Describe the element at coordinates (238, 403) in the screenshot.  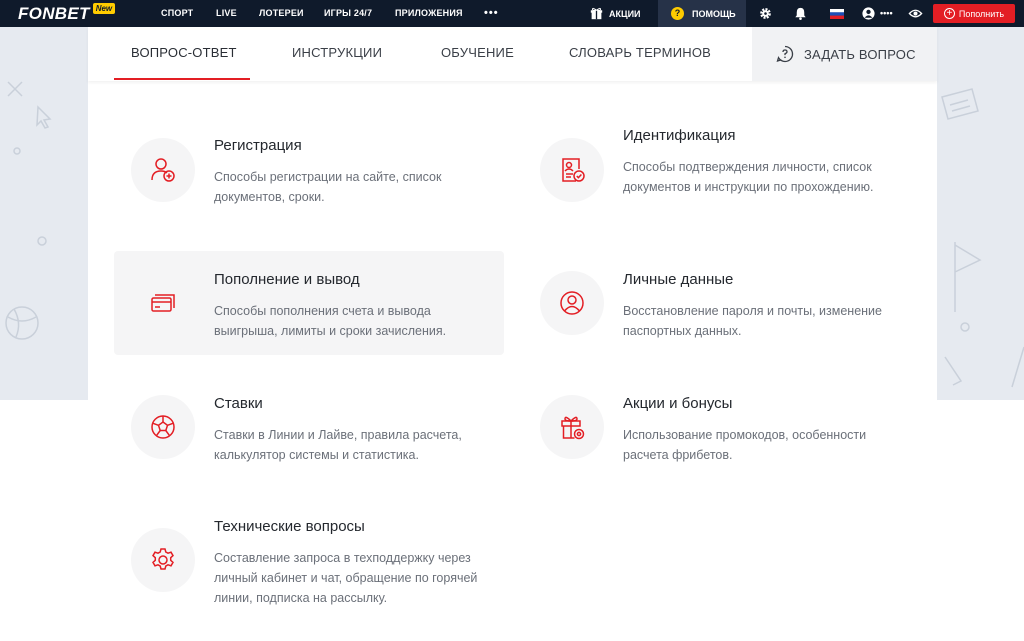
I see `category-title: Ставки` at that location.